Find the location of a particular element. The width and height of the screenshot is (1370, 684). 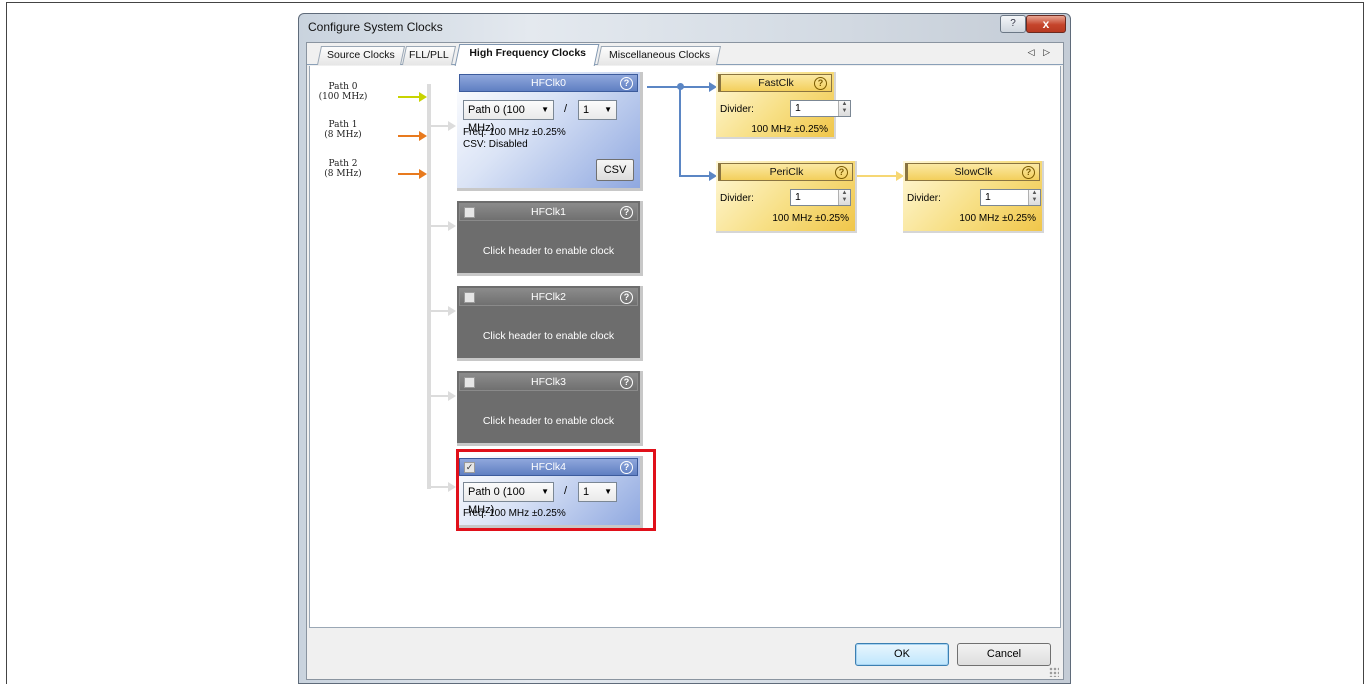

resize-grip-icon is located at coordinates (1054, 672).